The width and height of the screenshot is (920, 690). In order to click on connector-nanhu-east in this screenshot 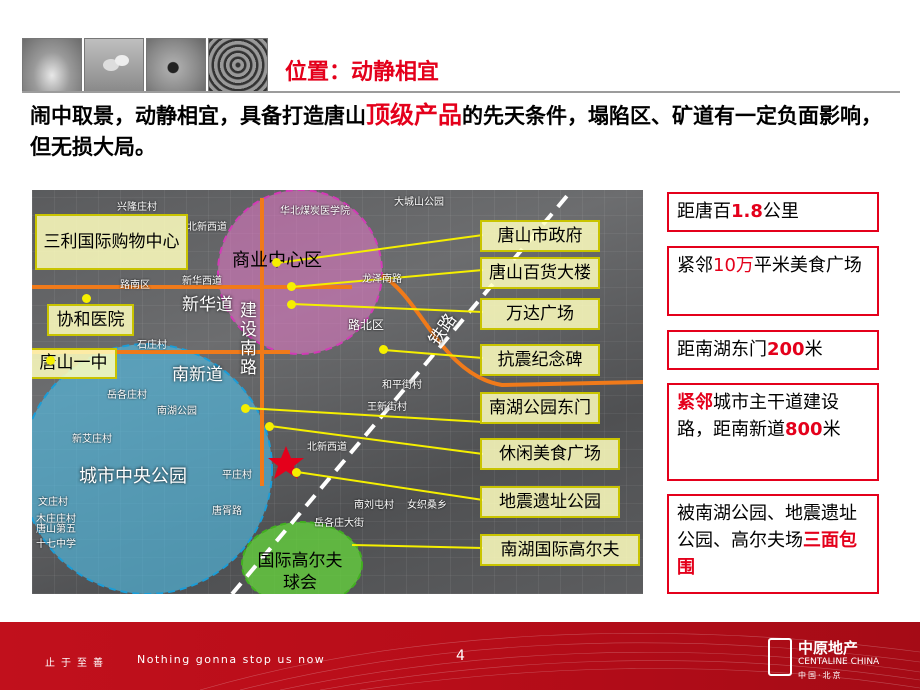, I will do `click(364, 415)`.